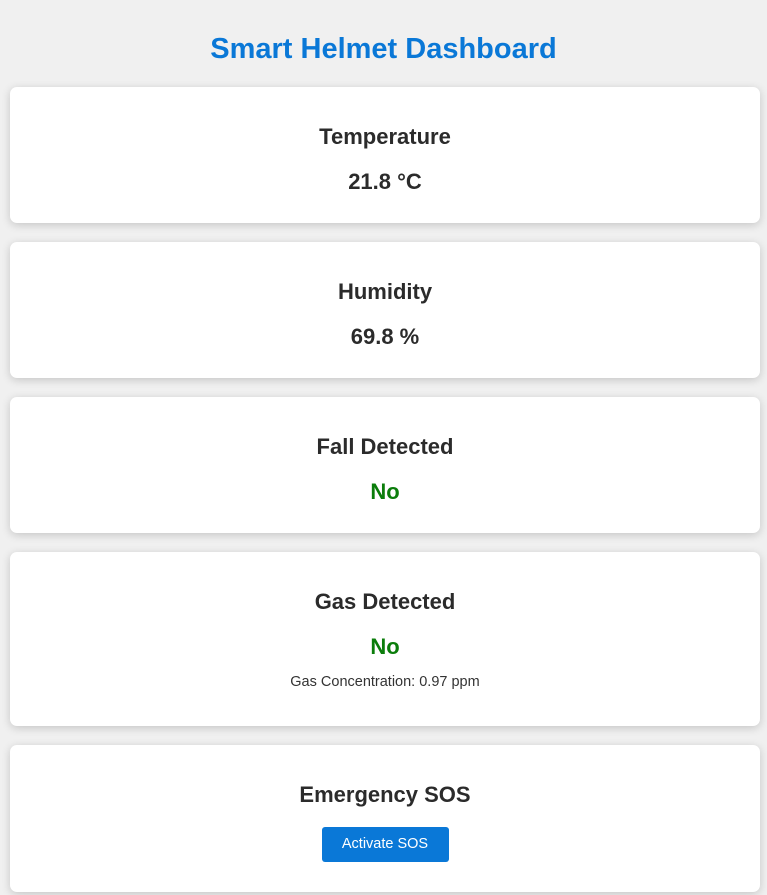 Image resolution: width=767 pixels, height=895 pixels. What do you see at coordinates (385, 446) in the screenshot?
I see `fall-detected-title: Fall Detected` at bounding box center [385, 446].